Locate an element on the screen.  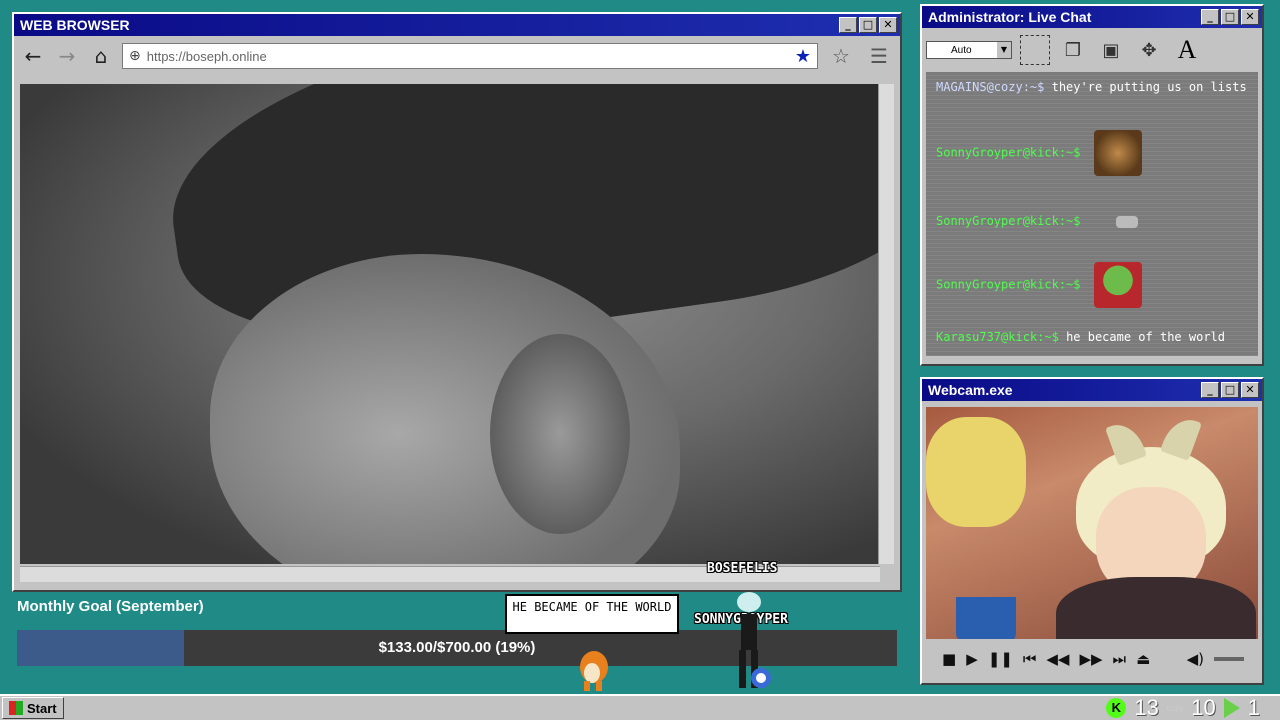
cozy-label: cozy is located at coordinates (1175, 708).